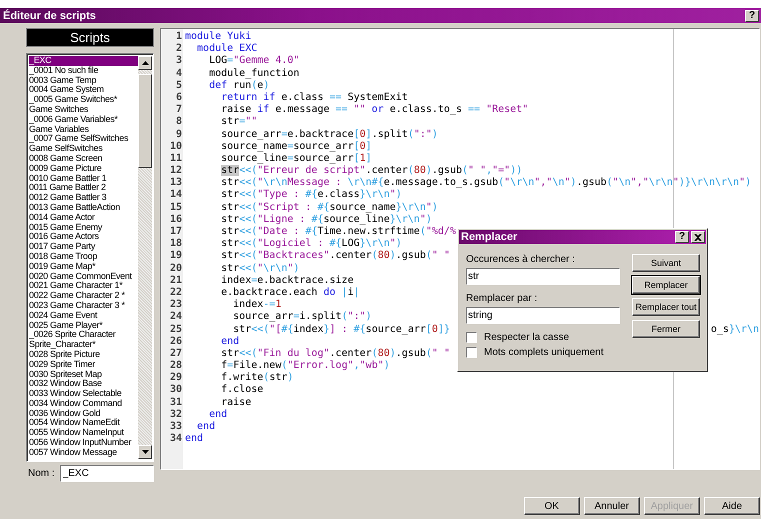  Describe the element at coordinates (502, 299) in the screenshot. I see `replace-label: Remplacer par :` at that location.